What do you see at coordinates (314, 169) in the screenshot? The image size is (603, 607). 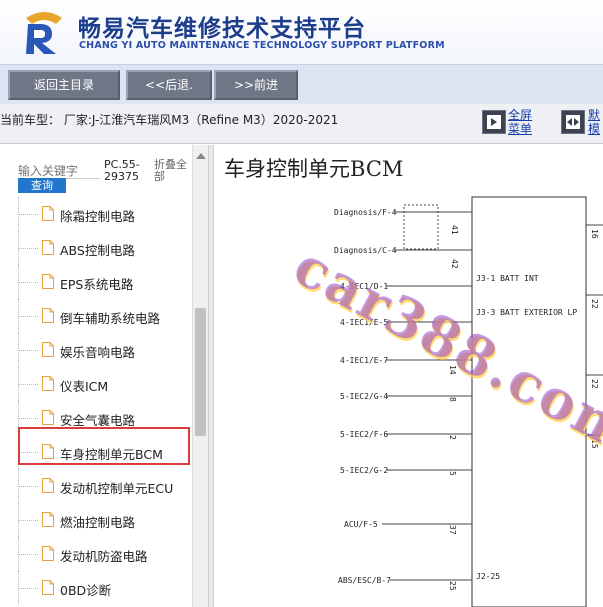 I see `page-title: 车身控制单元BCM` at bounding box center [314, 169].